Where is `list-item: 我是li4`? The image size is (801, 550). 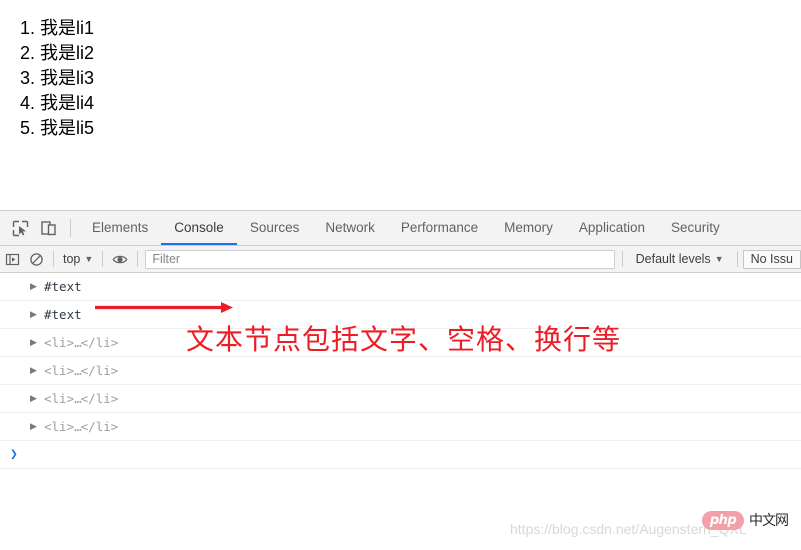 list-item: 我是li4 is located at coordinates (420, 103).